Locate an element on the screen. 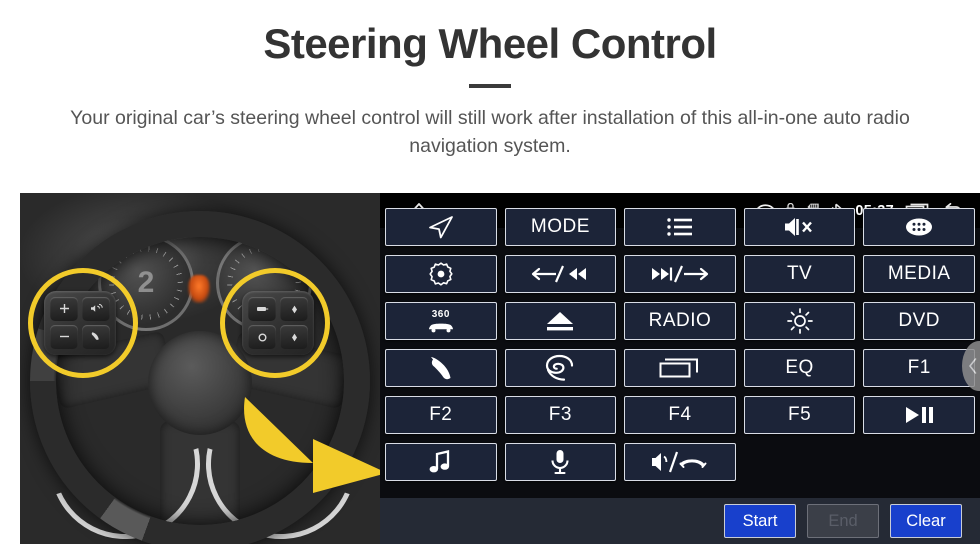 The width and height of the screenshot is (980, 544). button-window is located at coordinates (680, 368).